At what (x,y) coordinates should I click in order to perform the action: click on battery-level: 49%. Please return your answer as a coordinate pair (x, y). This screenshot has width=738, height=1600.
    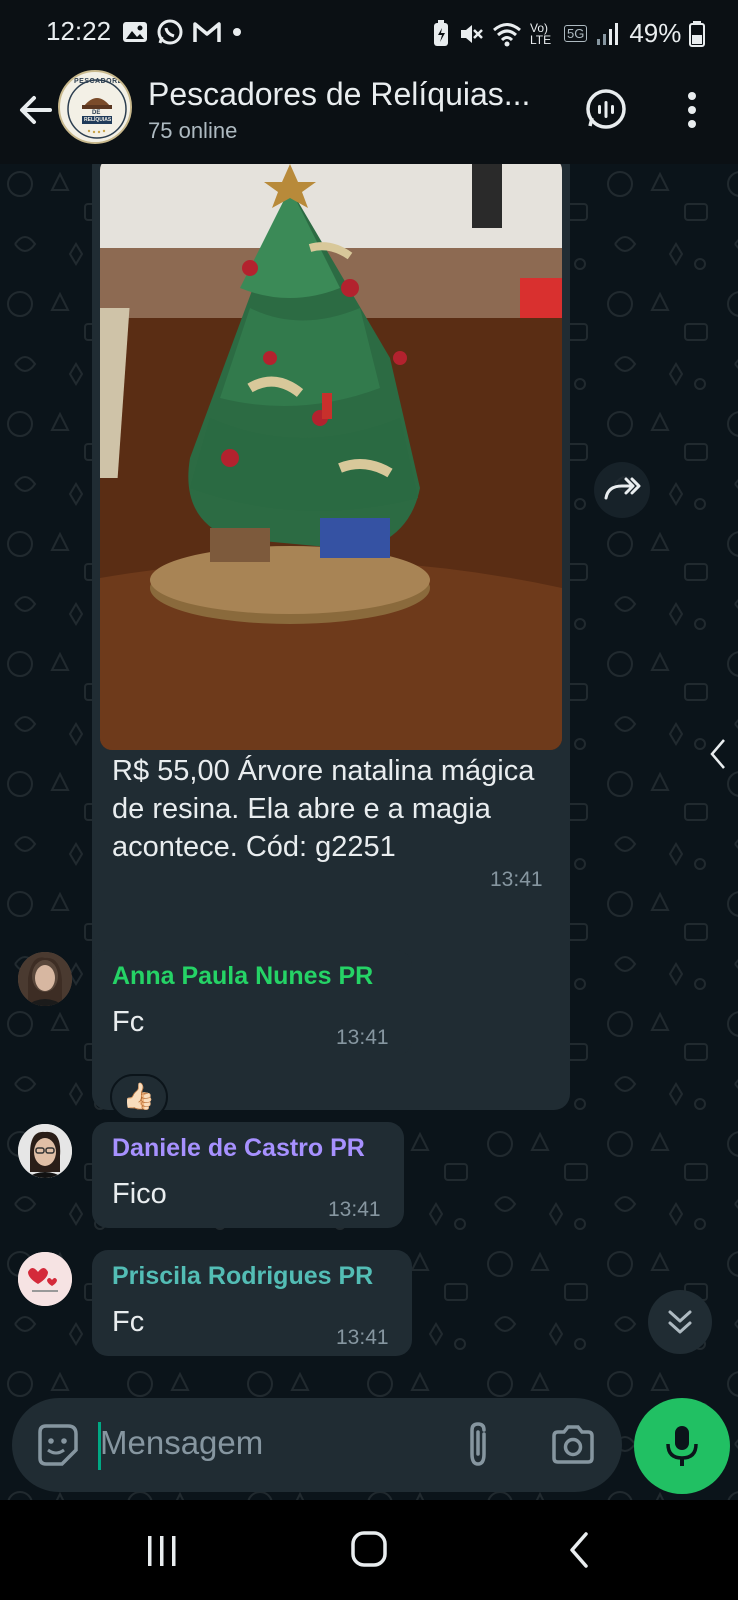
    Looking at the image, I should click on (655, 33).